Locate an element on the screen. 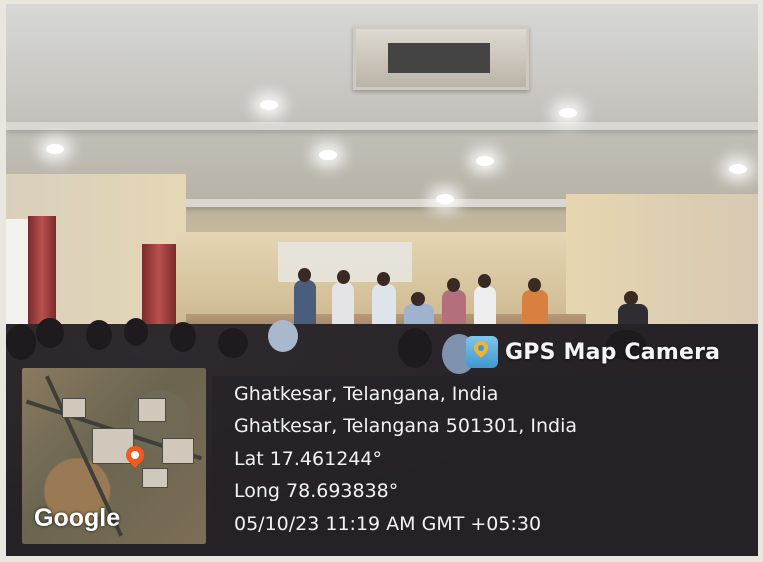 The height and width of the screenshot is (562, 763). map-pin-icon is located at coordinates (482, 352).